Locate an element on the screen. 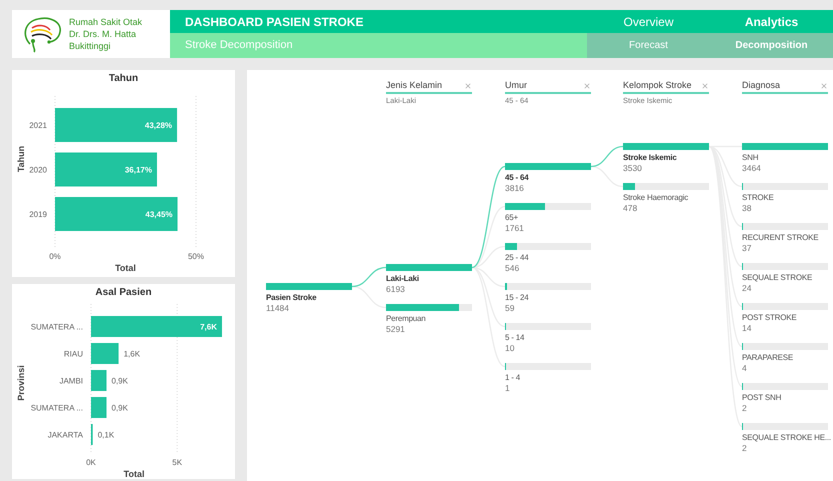 Image resolution: width=833 pixels, height=481 pixels. node-label: RECURENT STROKE is located at coordinates (780, 238).